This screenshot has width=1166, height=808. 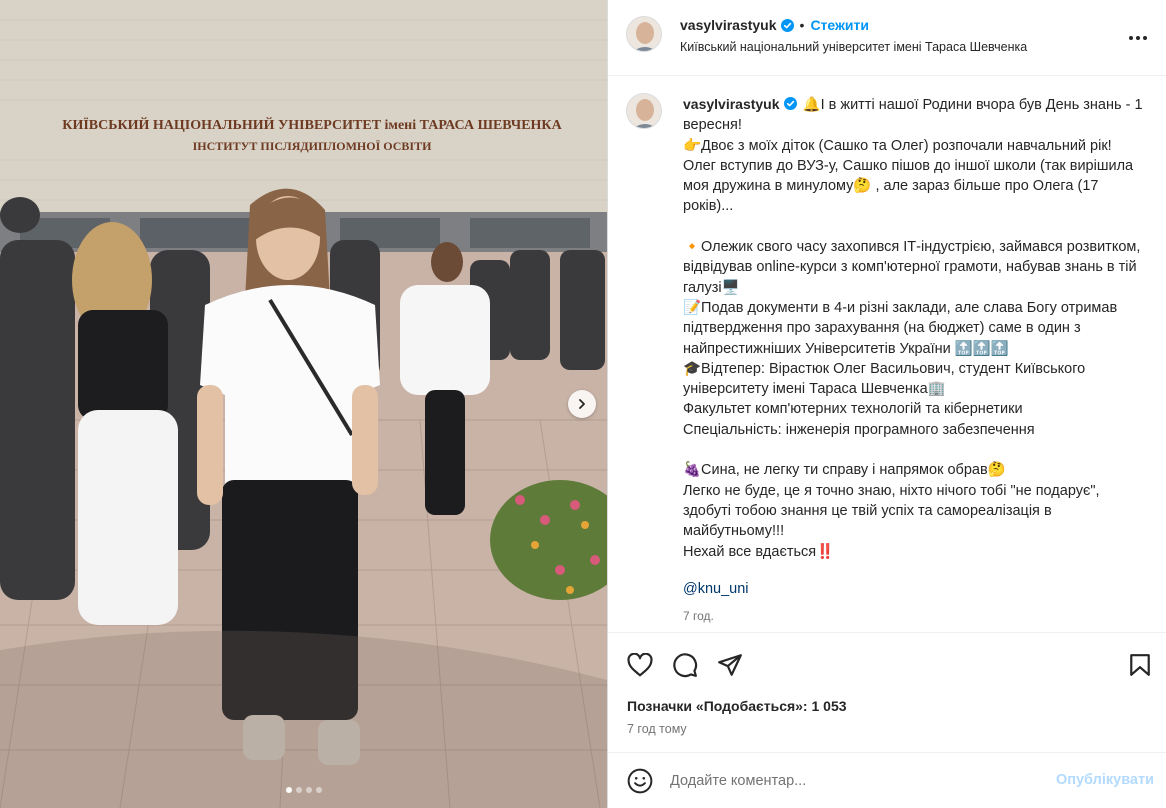 I want to click on carousel-indicator, so click(x=303, y=790).